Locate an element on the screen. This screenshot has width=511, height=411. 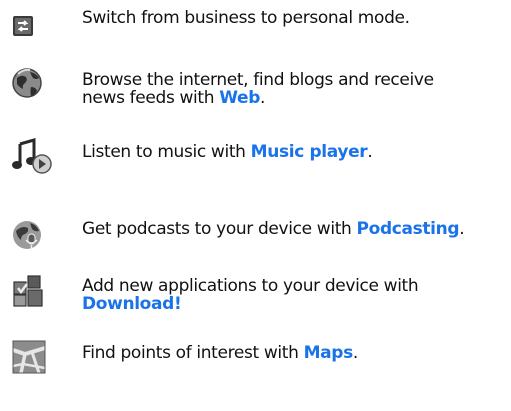
item-text: Switch from business to personal mode. is located at coordinates (246, 18).